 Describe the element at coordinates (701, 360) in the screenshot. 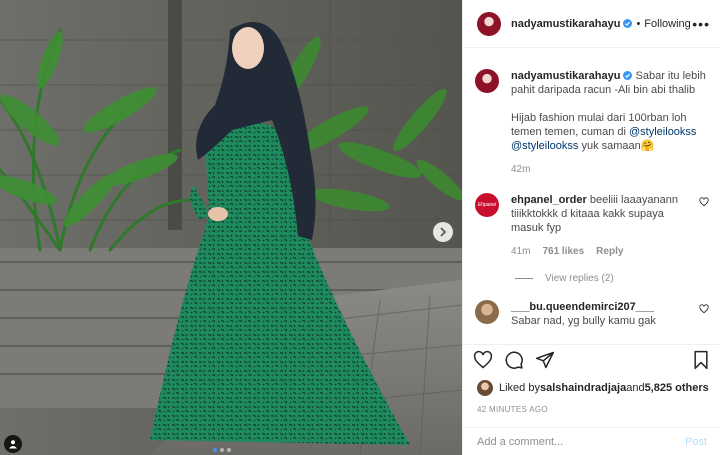

I see `bookmark-icon` at that location.